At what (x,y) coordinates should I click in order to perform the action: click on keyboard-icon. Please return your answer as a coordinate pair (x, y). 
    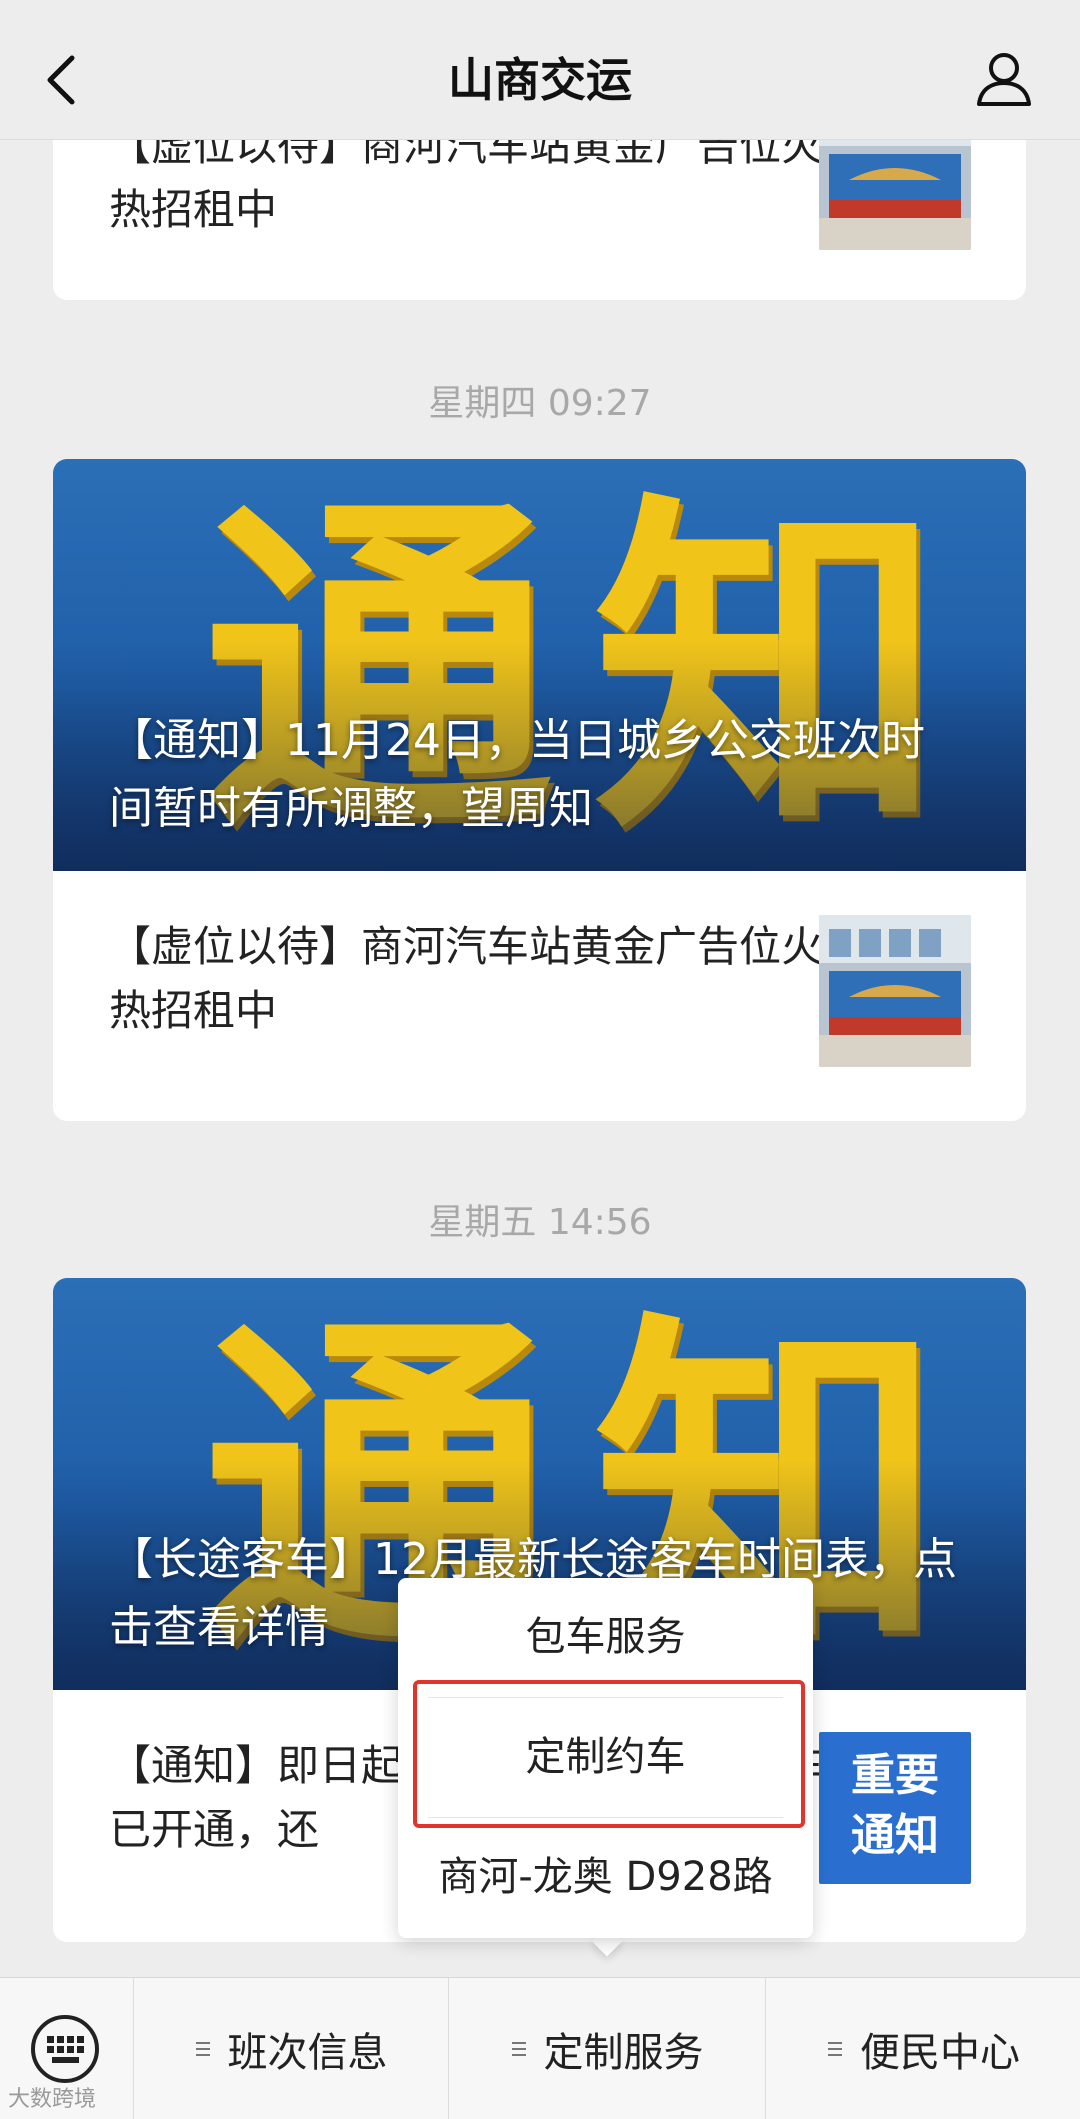
    Looking at the image, I should click on (65, 2049).